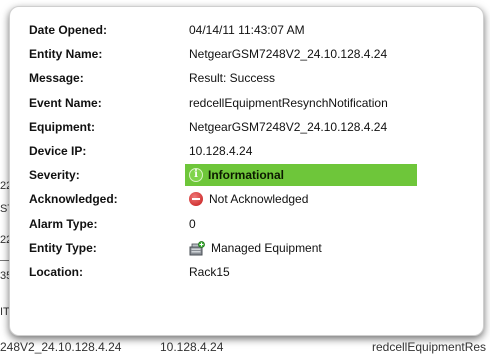 The image size is (490, 355). Describe the element at coordinates (196, 199) in the screenshot. I see `no-entry-icon` at that location.